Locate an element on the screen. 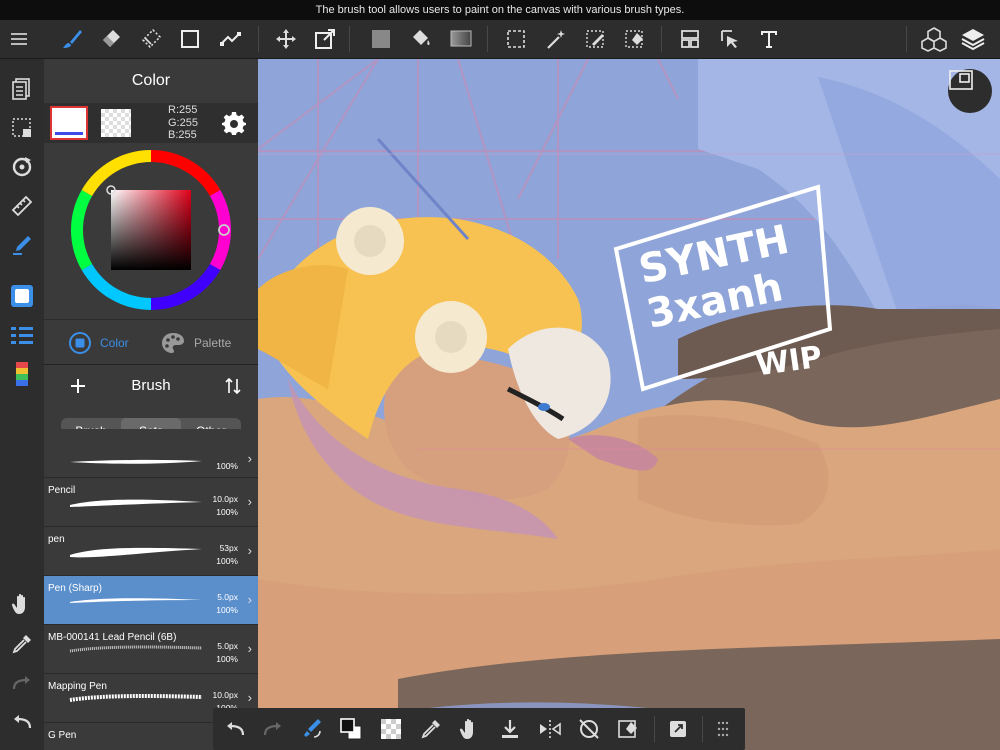 This screenshot has height=750, width=1000. color-panel: Color R:255 G:255 B:255 Color Palette is located at coordinates (151, 211).